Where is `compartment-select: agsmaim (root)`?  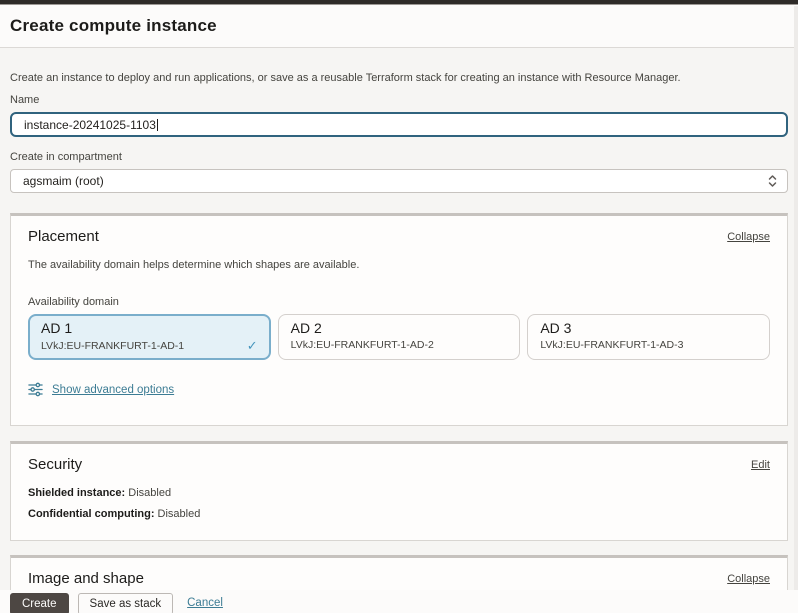 compartment-select: agsmaim (root) is located at coordinates (399, 181).